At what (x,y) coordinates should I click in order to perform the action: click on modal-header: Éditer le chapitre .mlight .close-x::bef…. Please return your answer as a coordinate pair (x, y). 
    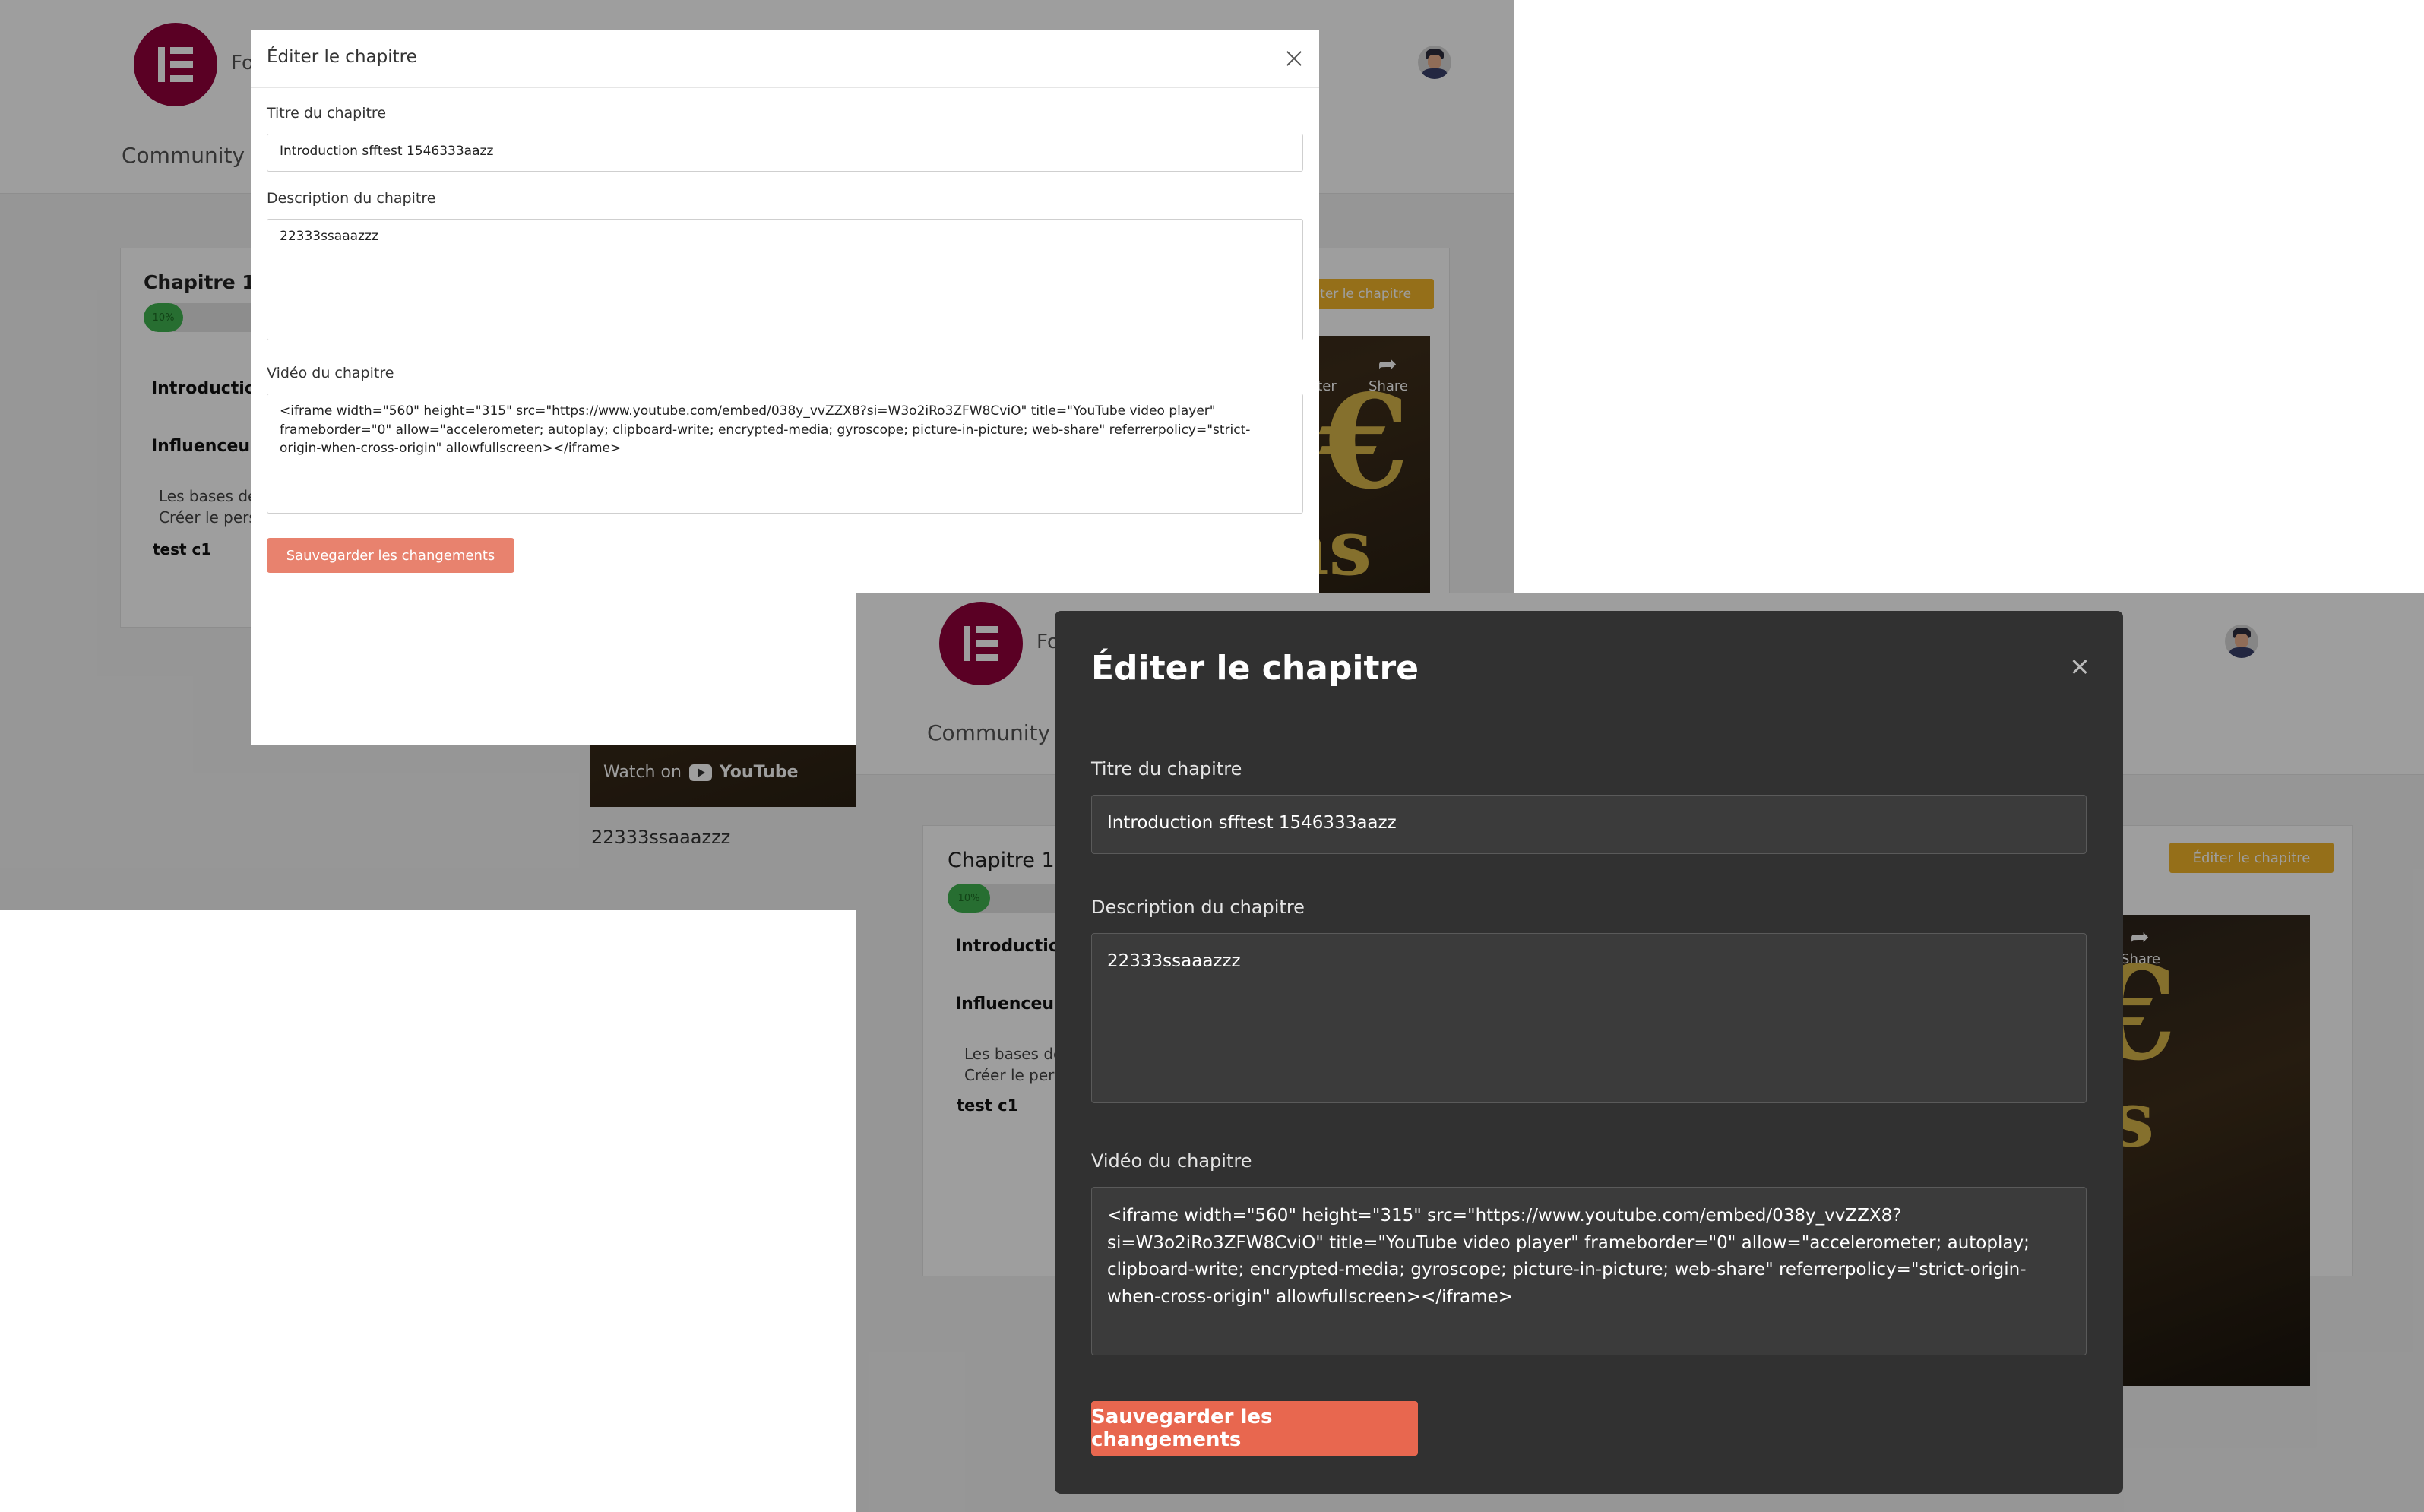
    Looking at the image, I should click on (785, 59).